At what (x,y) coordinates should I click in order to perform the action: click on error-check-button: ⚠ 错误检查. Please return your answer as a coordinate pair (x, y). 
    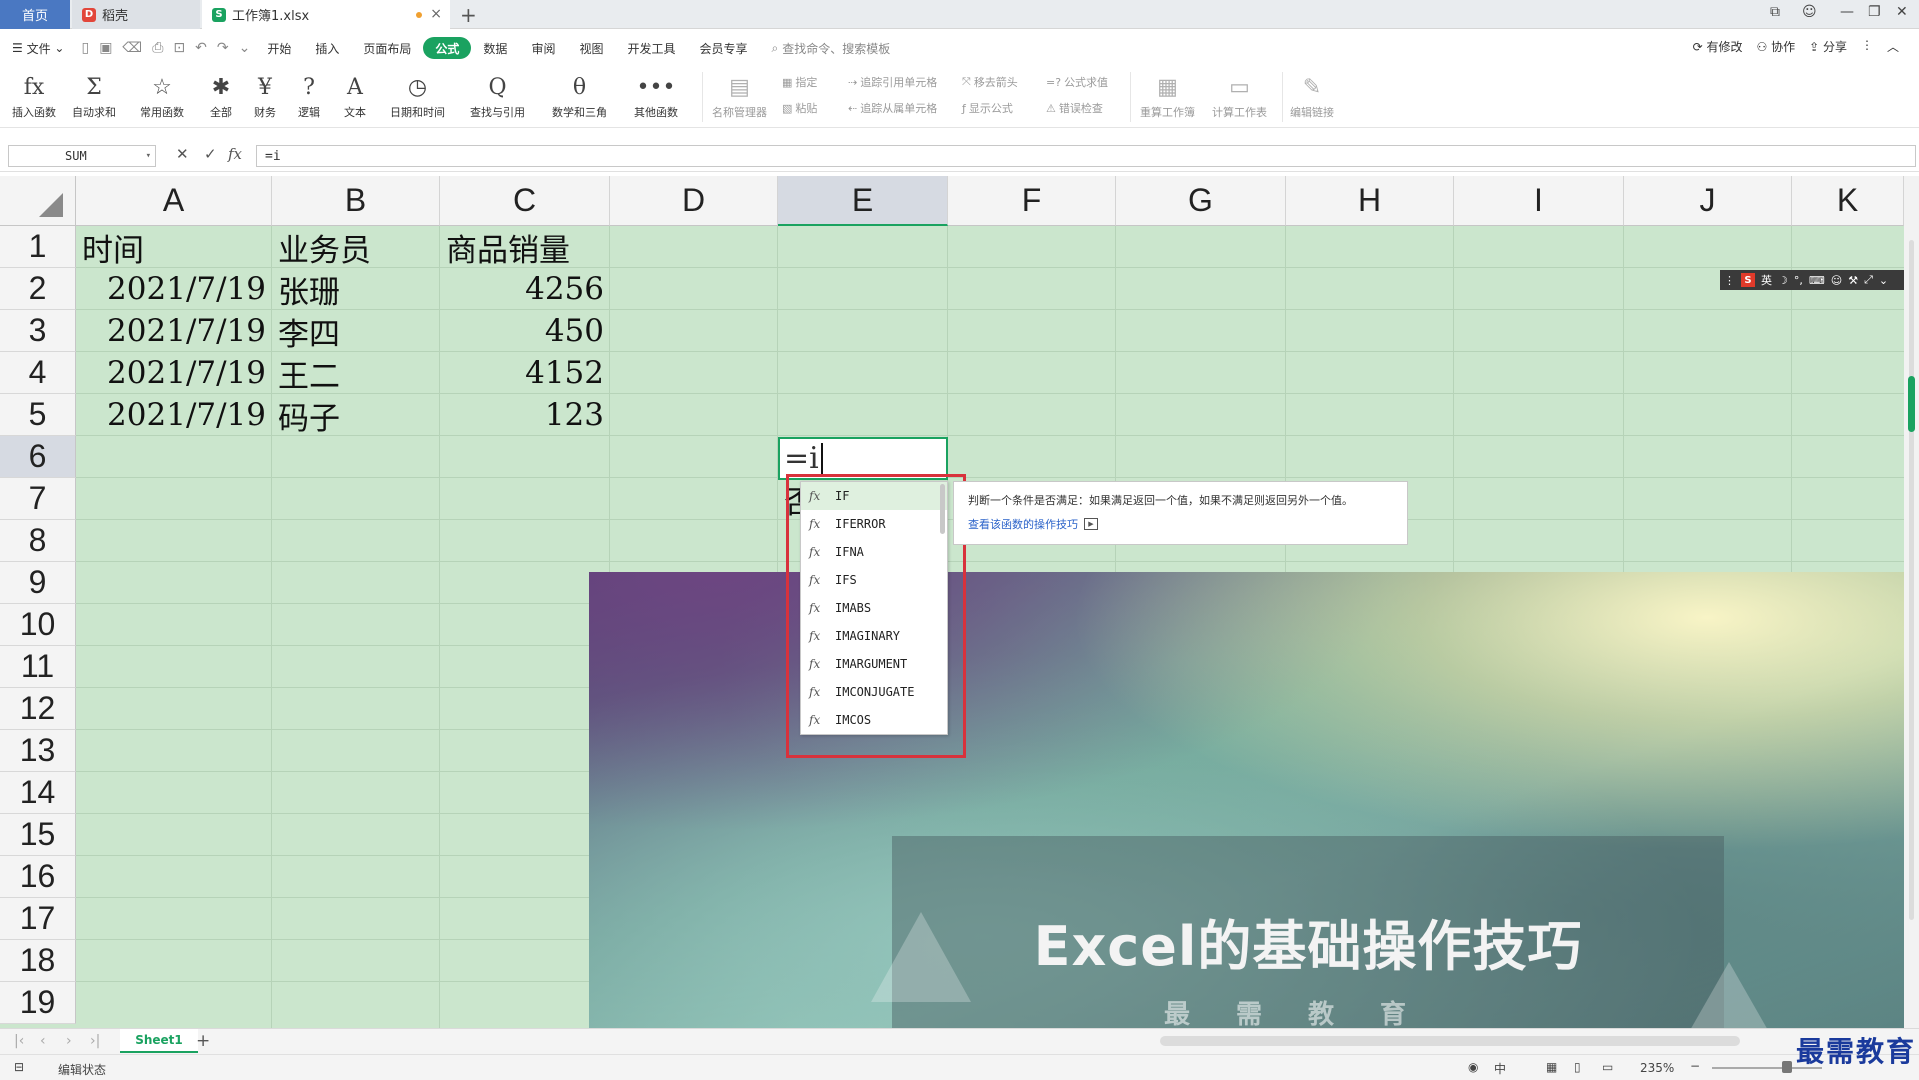
    Looking at the image, I should click on (1074, 108).